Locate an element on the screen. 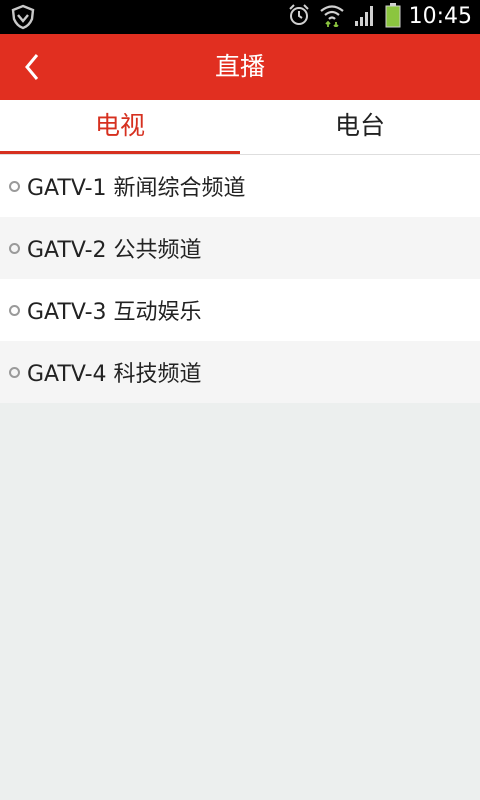 The width and height of the screenshot is (480, 800). channel-label: GATV-2 公共频道 is located at coordinates (114, 250).